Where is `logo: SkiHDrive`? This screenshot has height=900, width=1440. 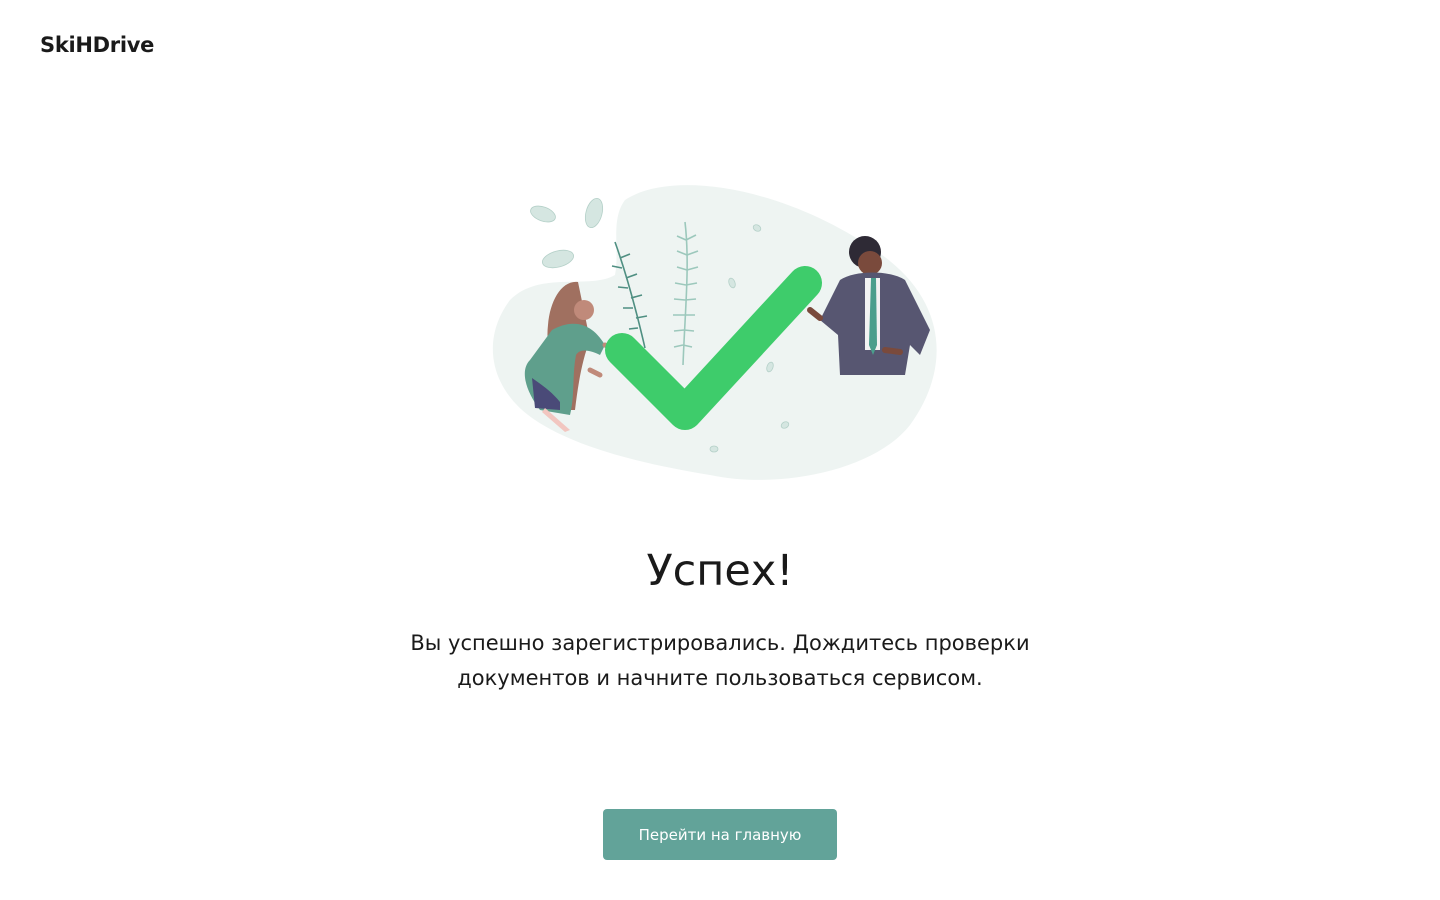 logo: SkiHDrive is located at coordinates (97, 45).